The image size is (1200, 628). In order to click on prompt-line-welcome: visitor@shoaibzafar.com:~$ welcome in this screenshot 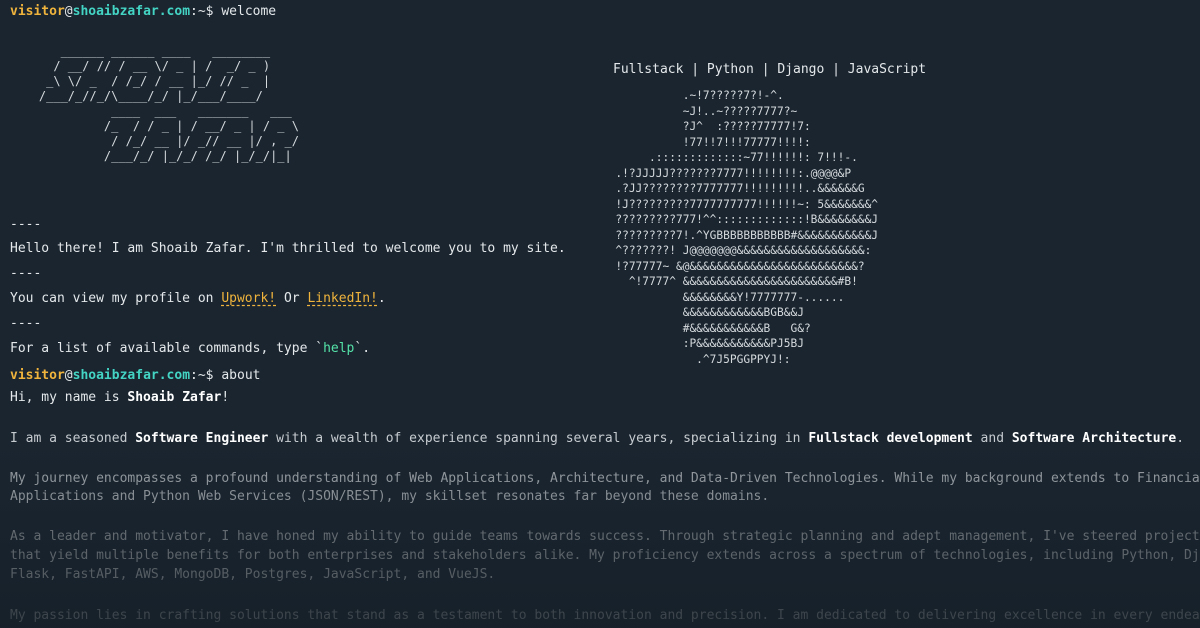, I will do `click(143, 12)`.